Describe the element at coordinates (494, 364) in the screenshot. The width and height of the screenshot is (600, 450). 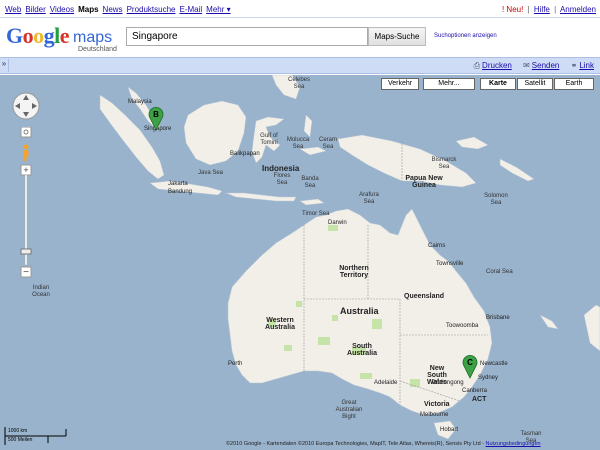
I see `label-newcastle: Newcastle` at that location.